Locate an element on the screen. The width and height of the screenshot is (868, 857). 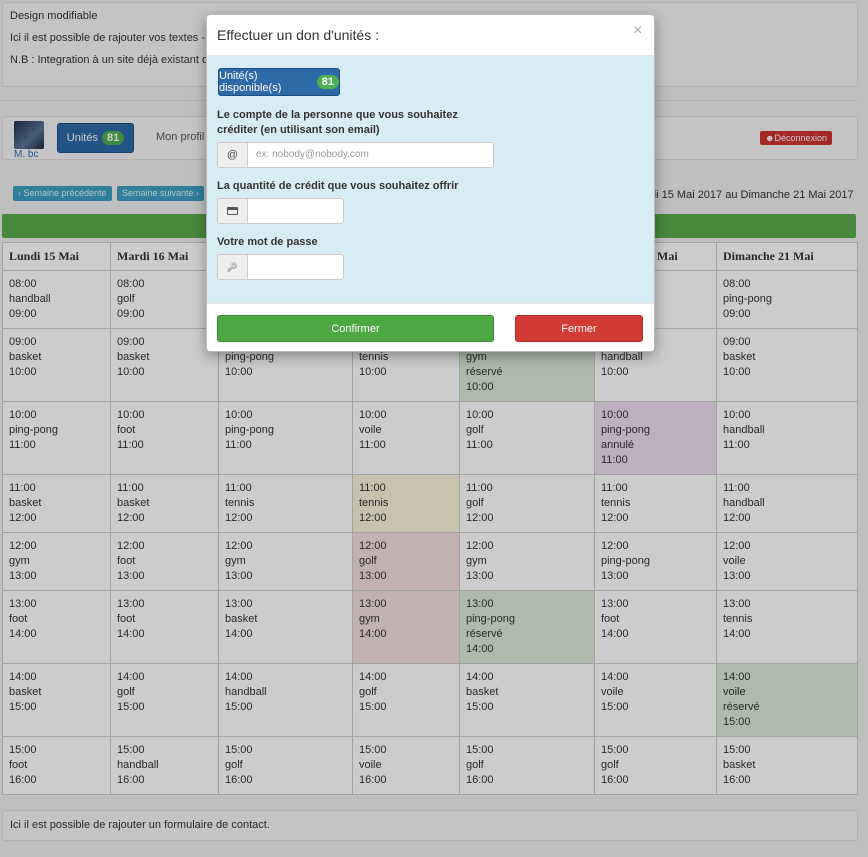
close-icon: × is located at coordinates (637, 31).